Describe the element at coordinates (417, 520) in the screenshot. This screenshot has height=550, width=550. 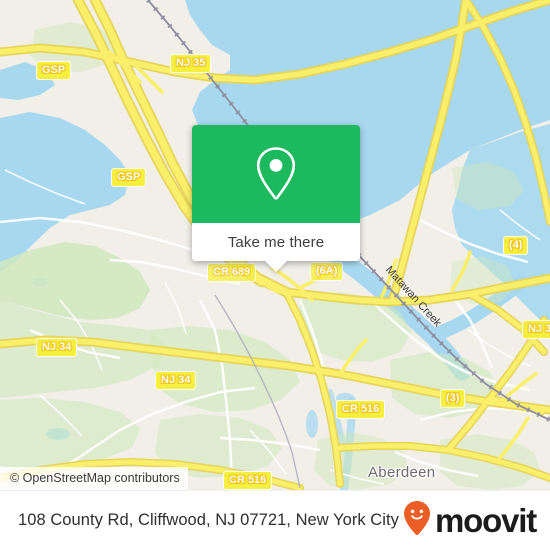
I see `moovit-smiley-pin-icon` at that location.